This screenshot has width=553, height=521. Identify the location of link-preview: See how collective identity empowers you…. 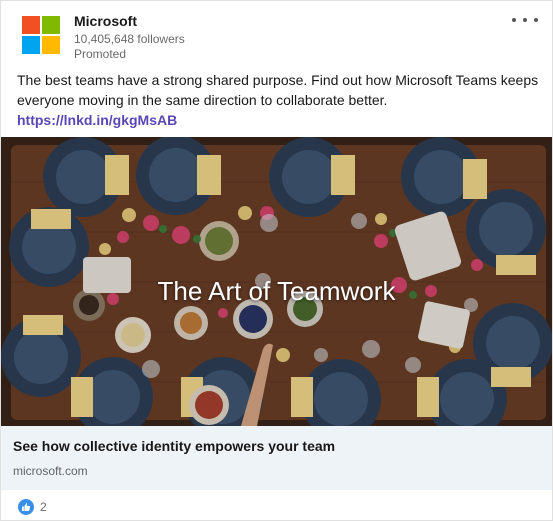
(276, 458).